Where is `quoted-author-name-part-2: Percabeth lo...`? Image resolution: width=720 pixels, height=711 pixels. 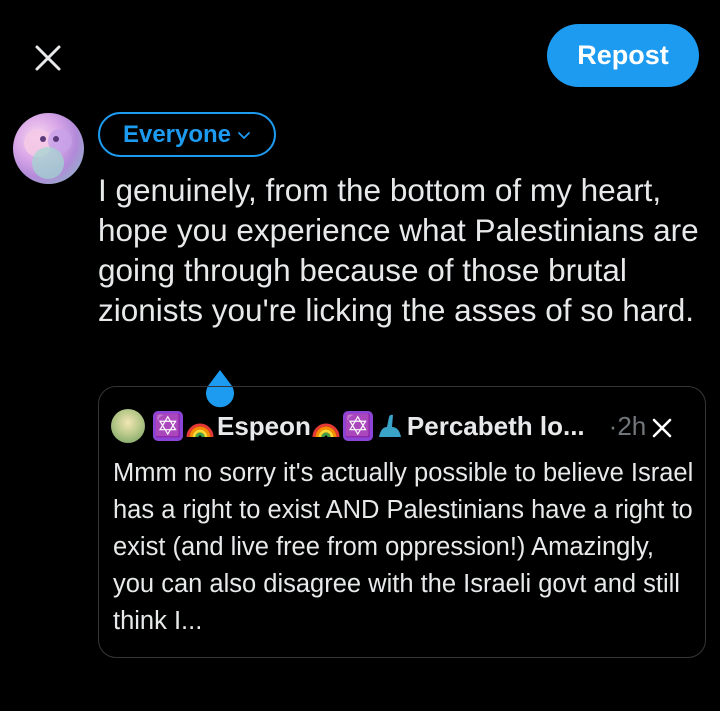
quoted-author-name-part-2: Percabeth lo... is located at coordinates (495, 425).